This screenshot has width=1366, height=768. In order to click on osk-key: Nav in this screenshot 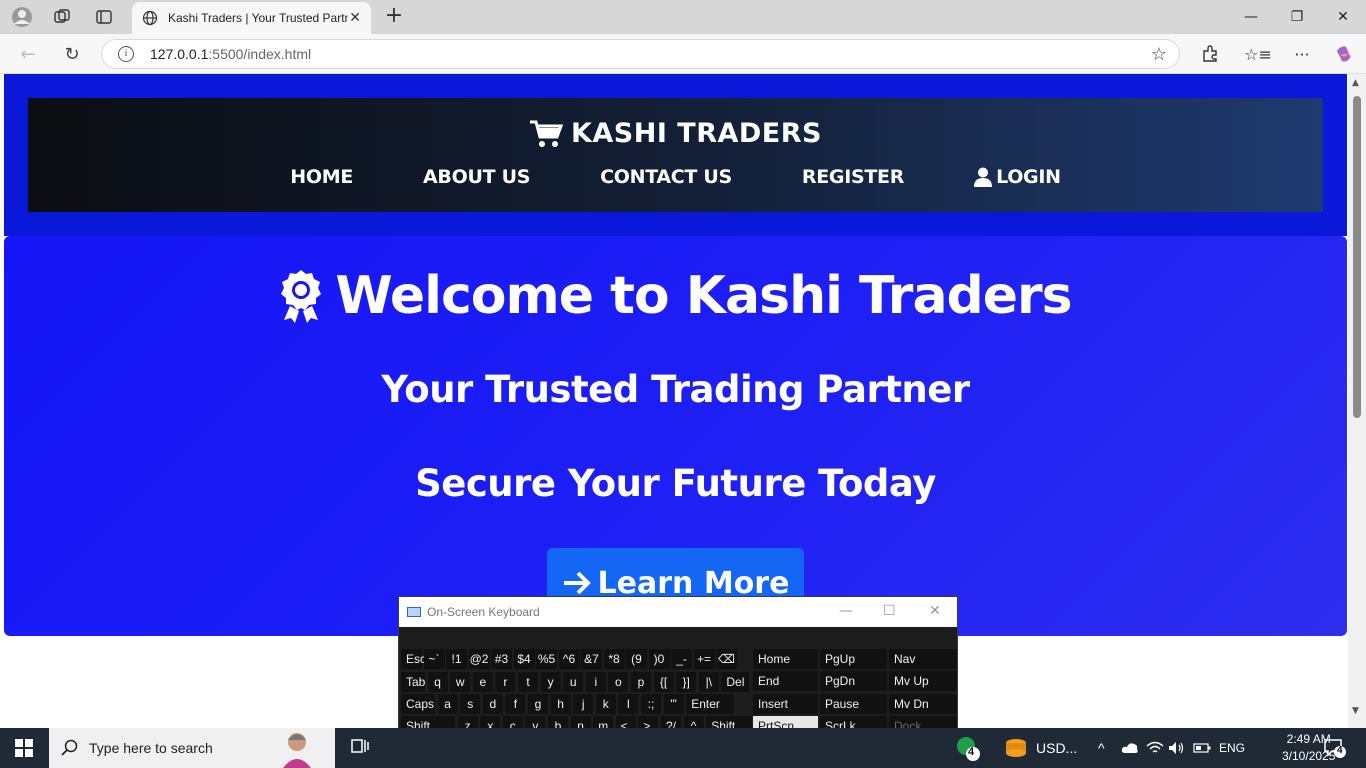, I will do `click(923, 659)`.